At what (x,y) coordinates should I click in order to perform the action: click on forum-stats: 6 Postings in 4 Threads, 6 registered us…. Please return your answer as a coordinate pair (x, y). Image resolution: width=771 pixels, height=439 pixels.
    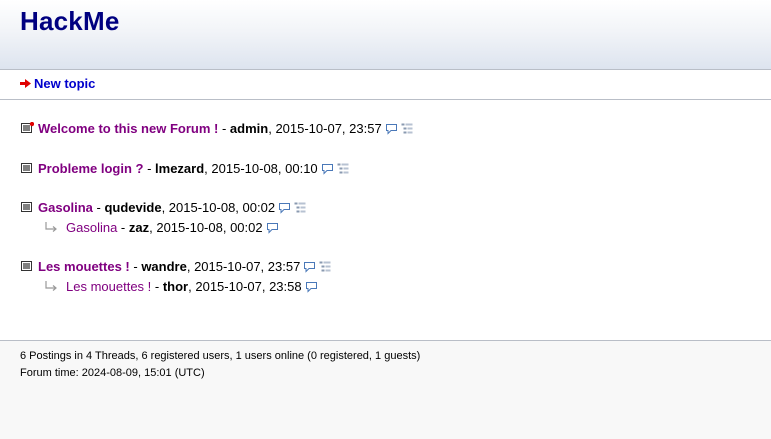
    Looking at the image, I should click on (220, 356).